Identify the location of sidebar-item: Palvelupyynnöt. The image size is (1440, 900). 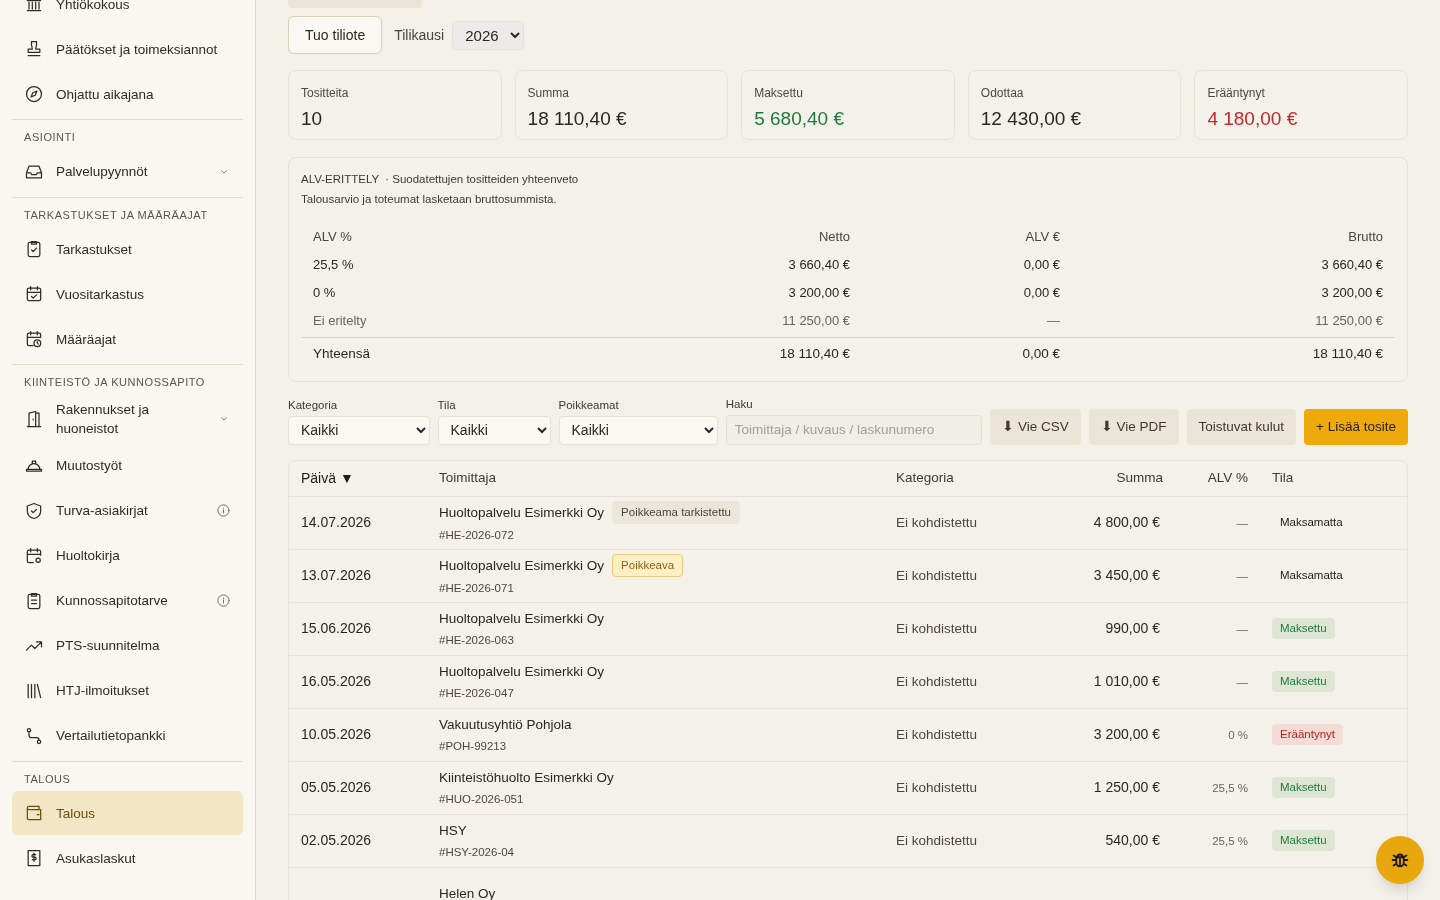
(127, 171).